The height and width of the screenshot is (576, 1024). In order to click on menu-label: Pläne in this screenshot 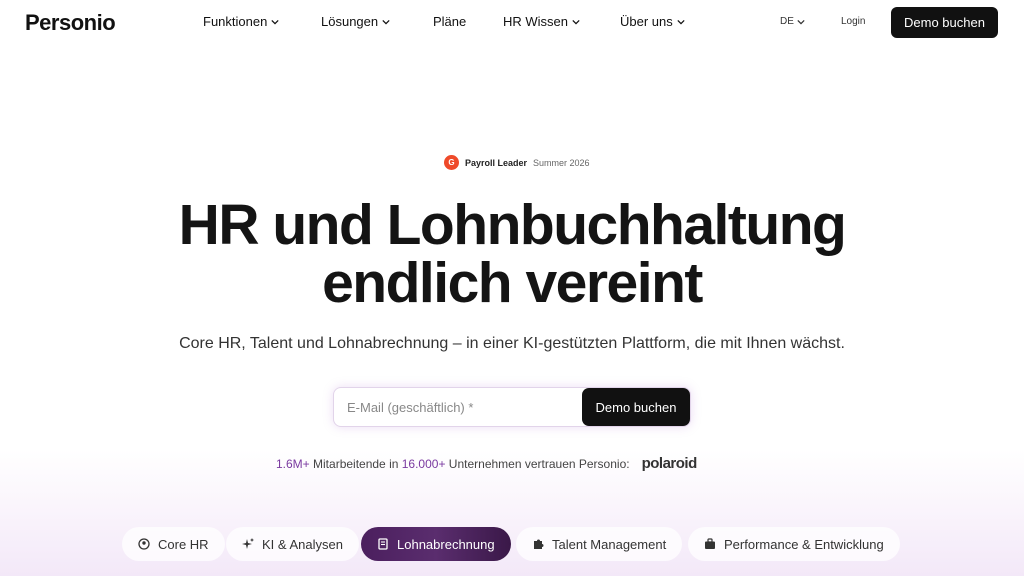, I will do `click(450, 21)`.